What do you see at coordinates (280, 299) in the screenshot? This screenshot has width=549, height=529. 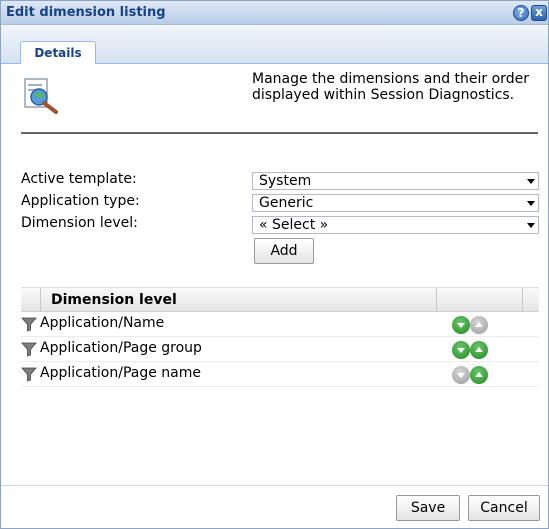 I see `grid-header: Dimension level` at bounding box center [280, 299].